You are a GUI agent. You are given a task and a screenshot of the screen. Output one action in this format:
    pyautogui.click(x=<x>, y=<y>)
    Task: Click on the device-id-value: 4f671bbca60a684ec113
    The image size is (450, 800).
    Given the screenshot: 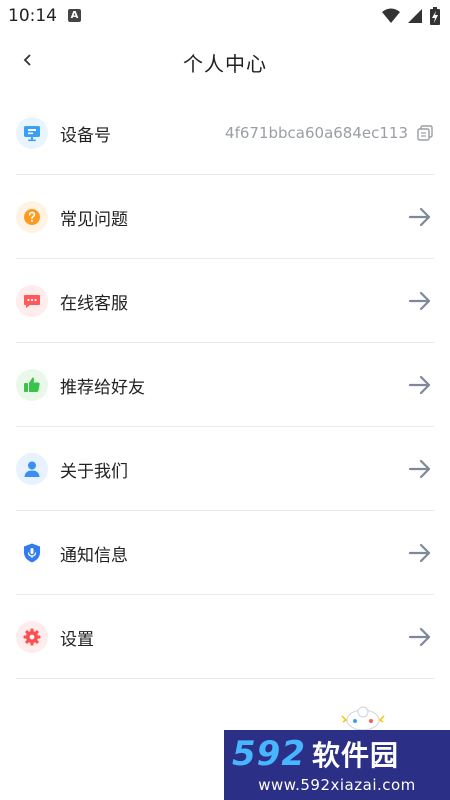 What is the action you would take?
    pyautogui.click(x=316, y=133)
    